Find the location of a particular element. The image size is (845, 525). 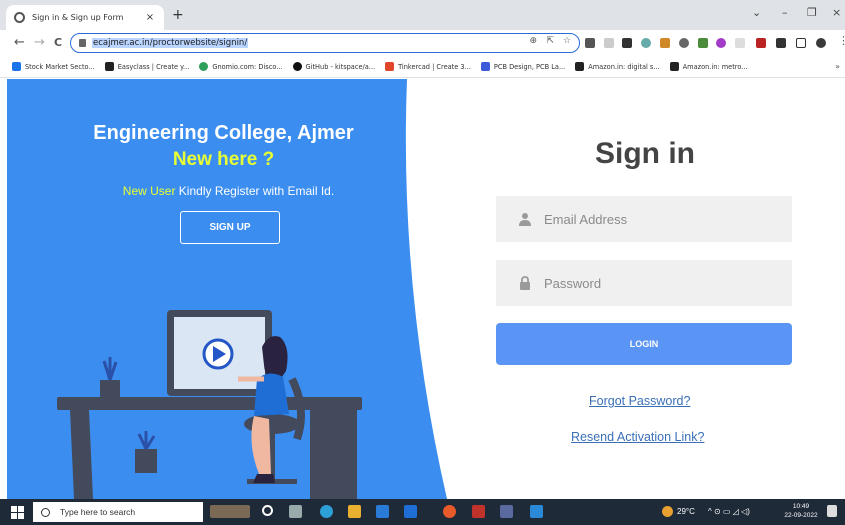

email-input is located at coordinates (659, 219).